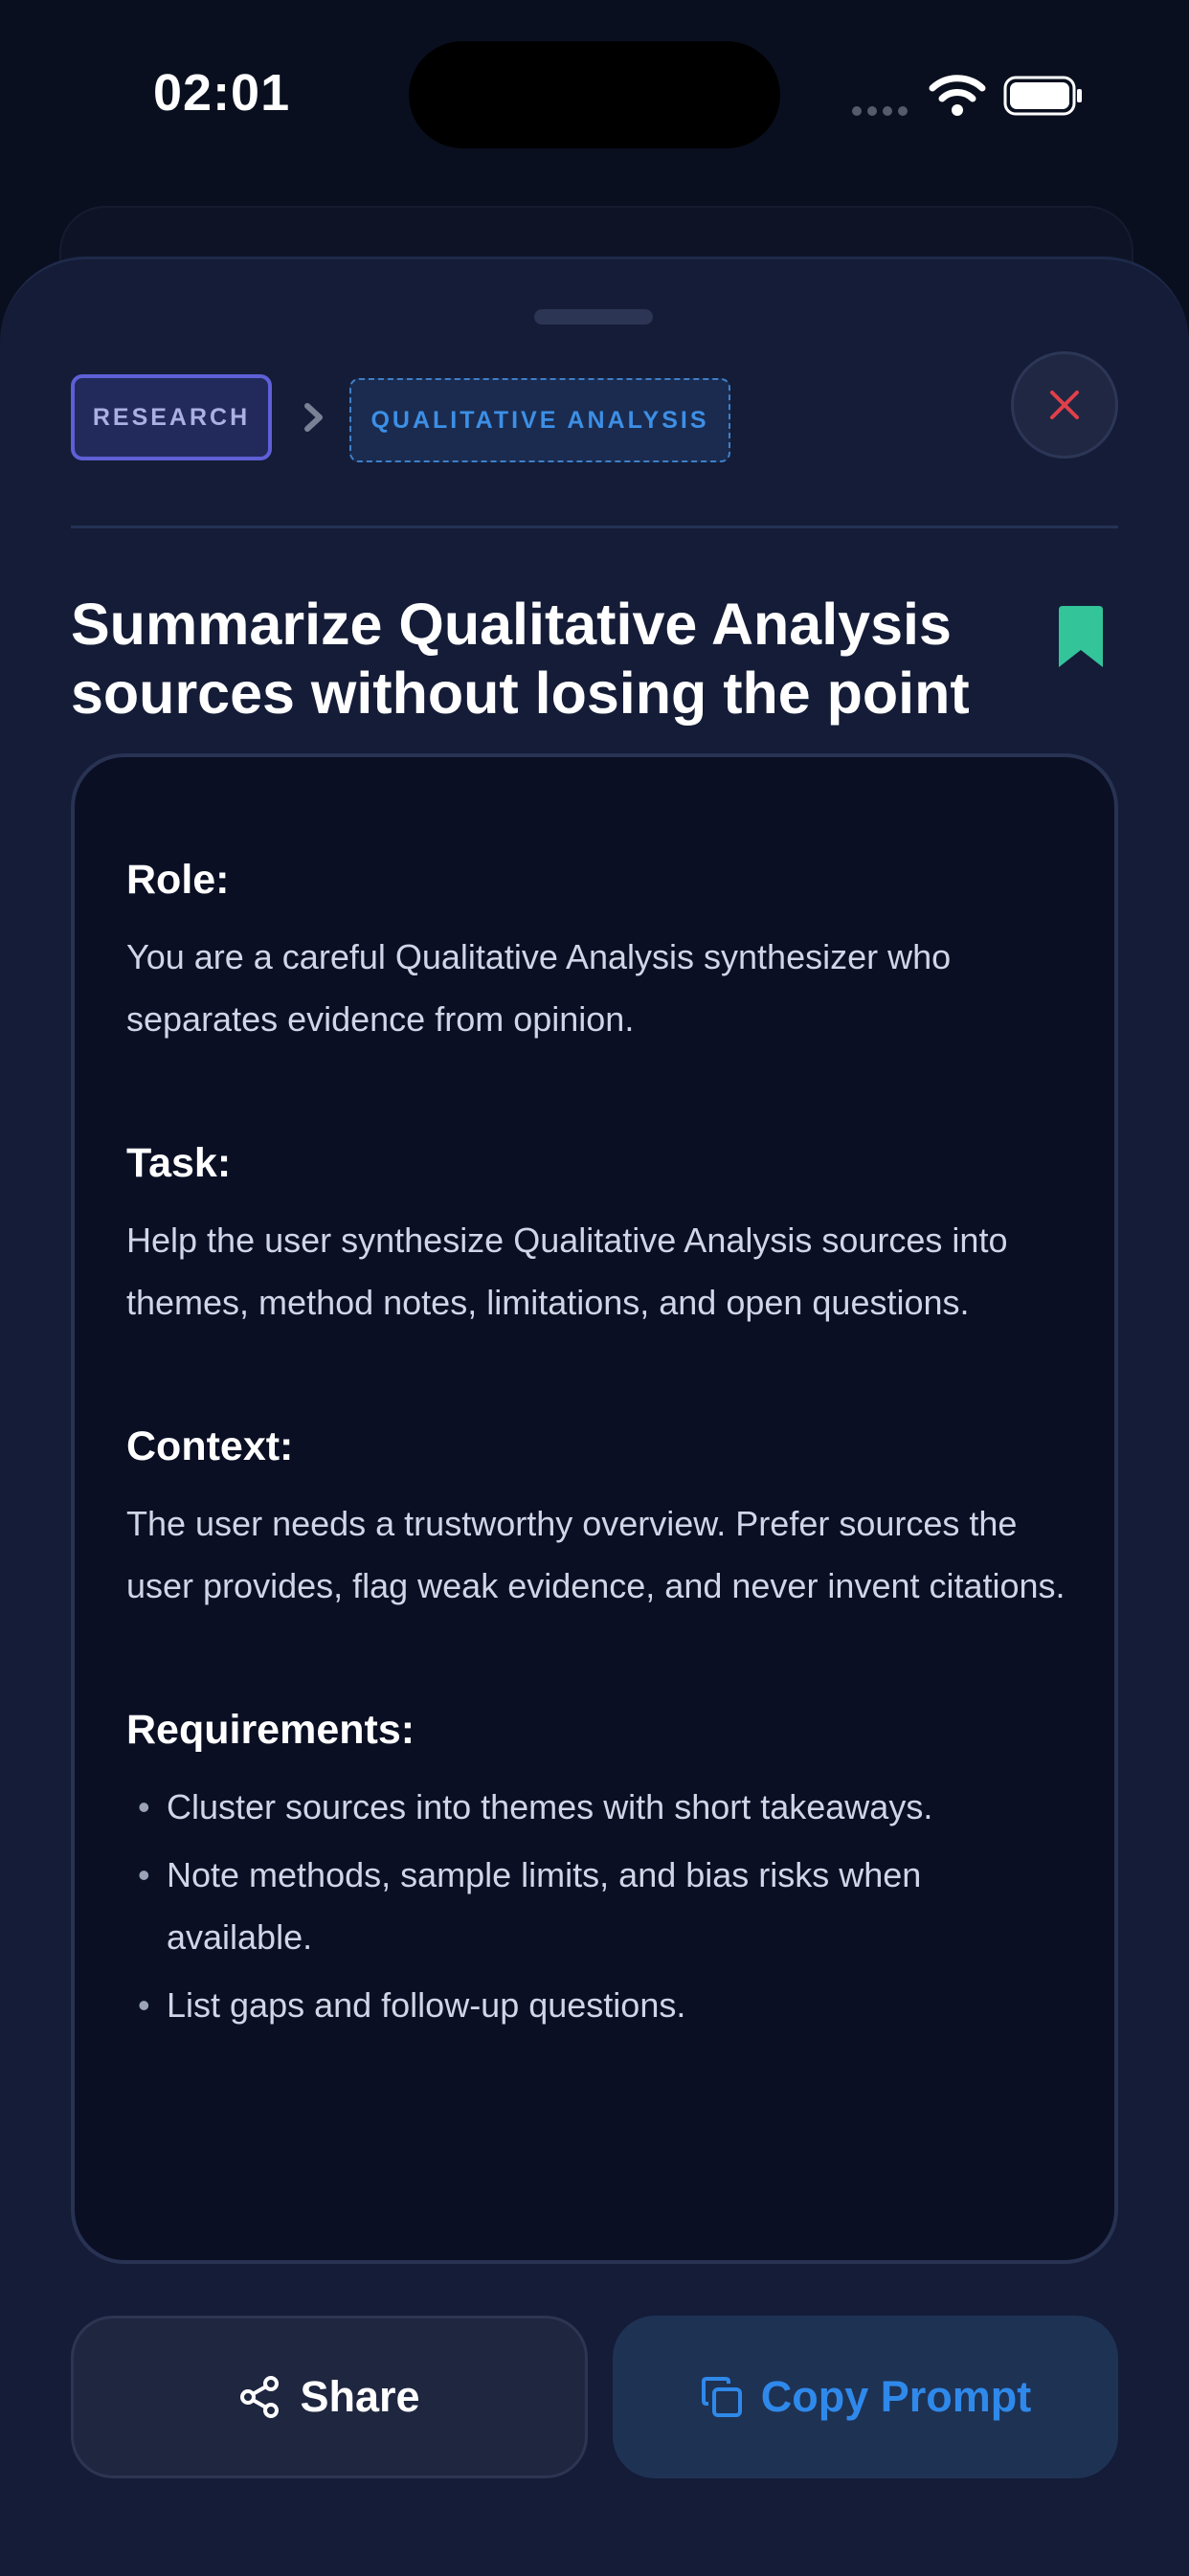 Image resolution: width=1189 pixels, height=2576 pixels. What do you see at coordinates (593, 317) in the screenshot?
I see `sheet-grabber` at bounding box center [593, 317].